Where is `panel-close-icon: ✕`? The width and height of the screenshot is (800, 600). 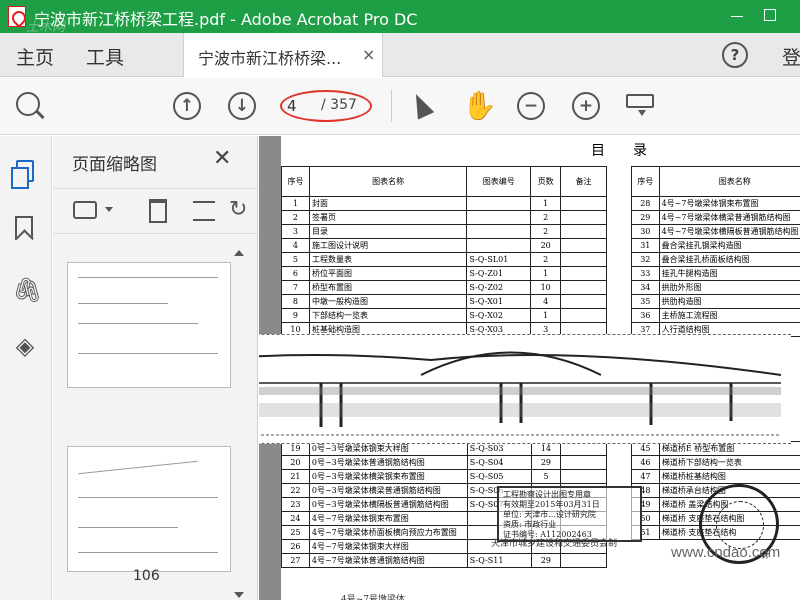 panel-close-icon: ✕ is located at coordinates (222, 158).